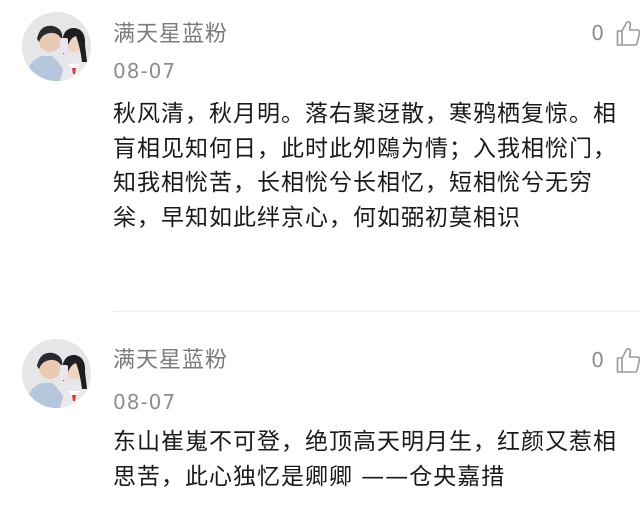 This screenshot has height=514, width=640. I want to click on comment-text: 东山崔嵬不可登，绝顶高天明月生，红颜又惹相思苦，此心独忆是卿卿 ——仓央嘉措, so click(365, 459).